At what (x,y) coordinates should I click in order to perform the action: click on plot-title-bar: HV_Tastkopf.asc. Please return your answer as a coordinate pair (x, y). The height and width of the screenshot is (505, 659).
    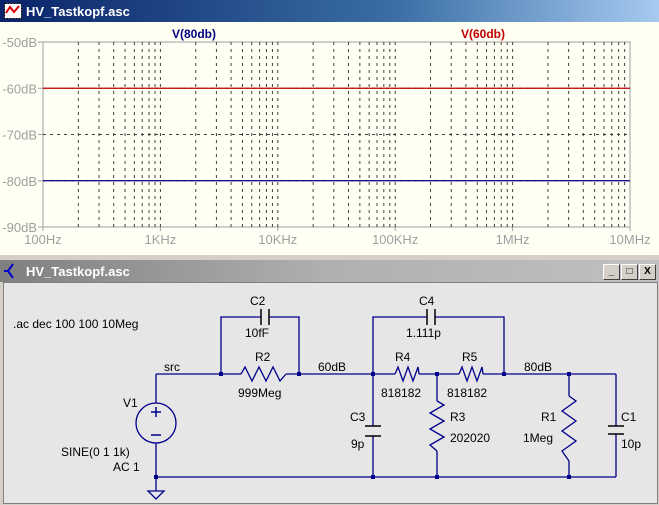
    Looking at the image, I should click on (329, 11).